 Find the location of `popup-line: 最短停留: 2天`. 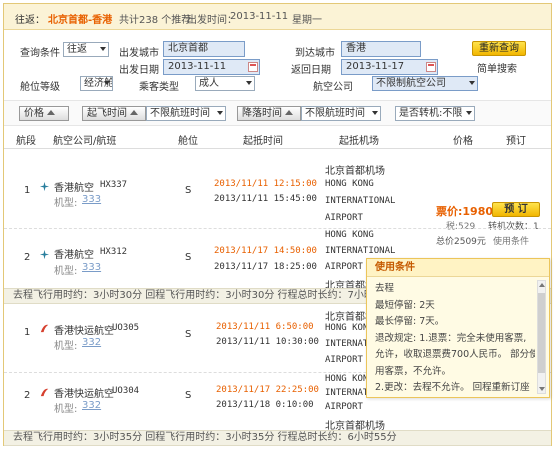

popup-line: 最短停留: 2天 is located at coordinates (405, 305).